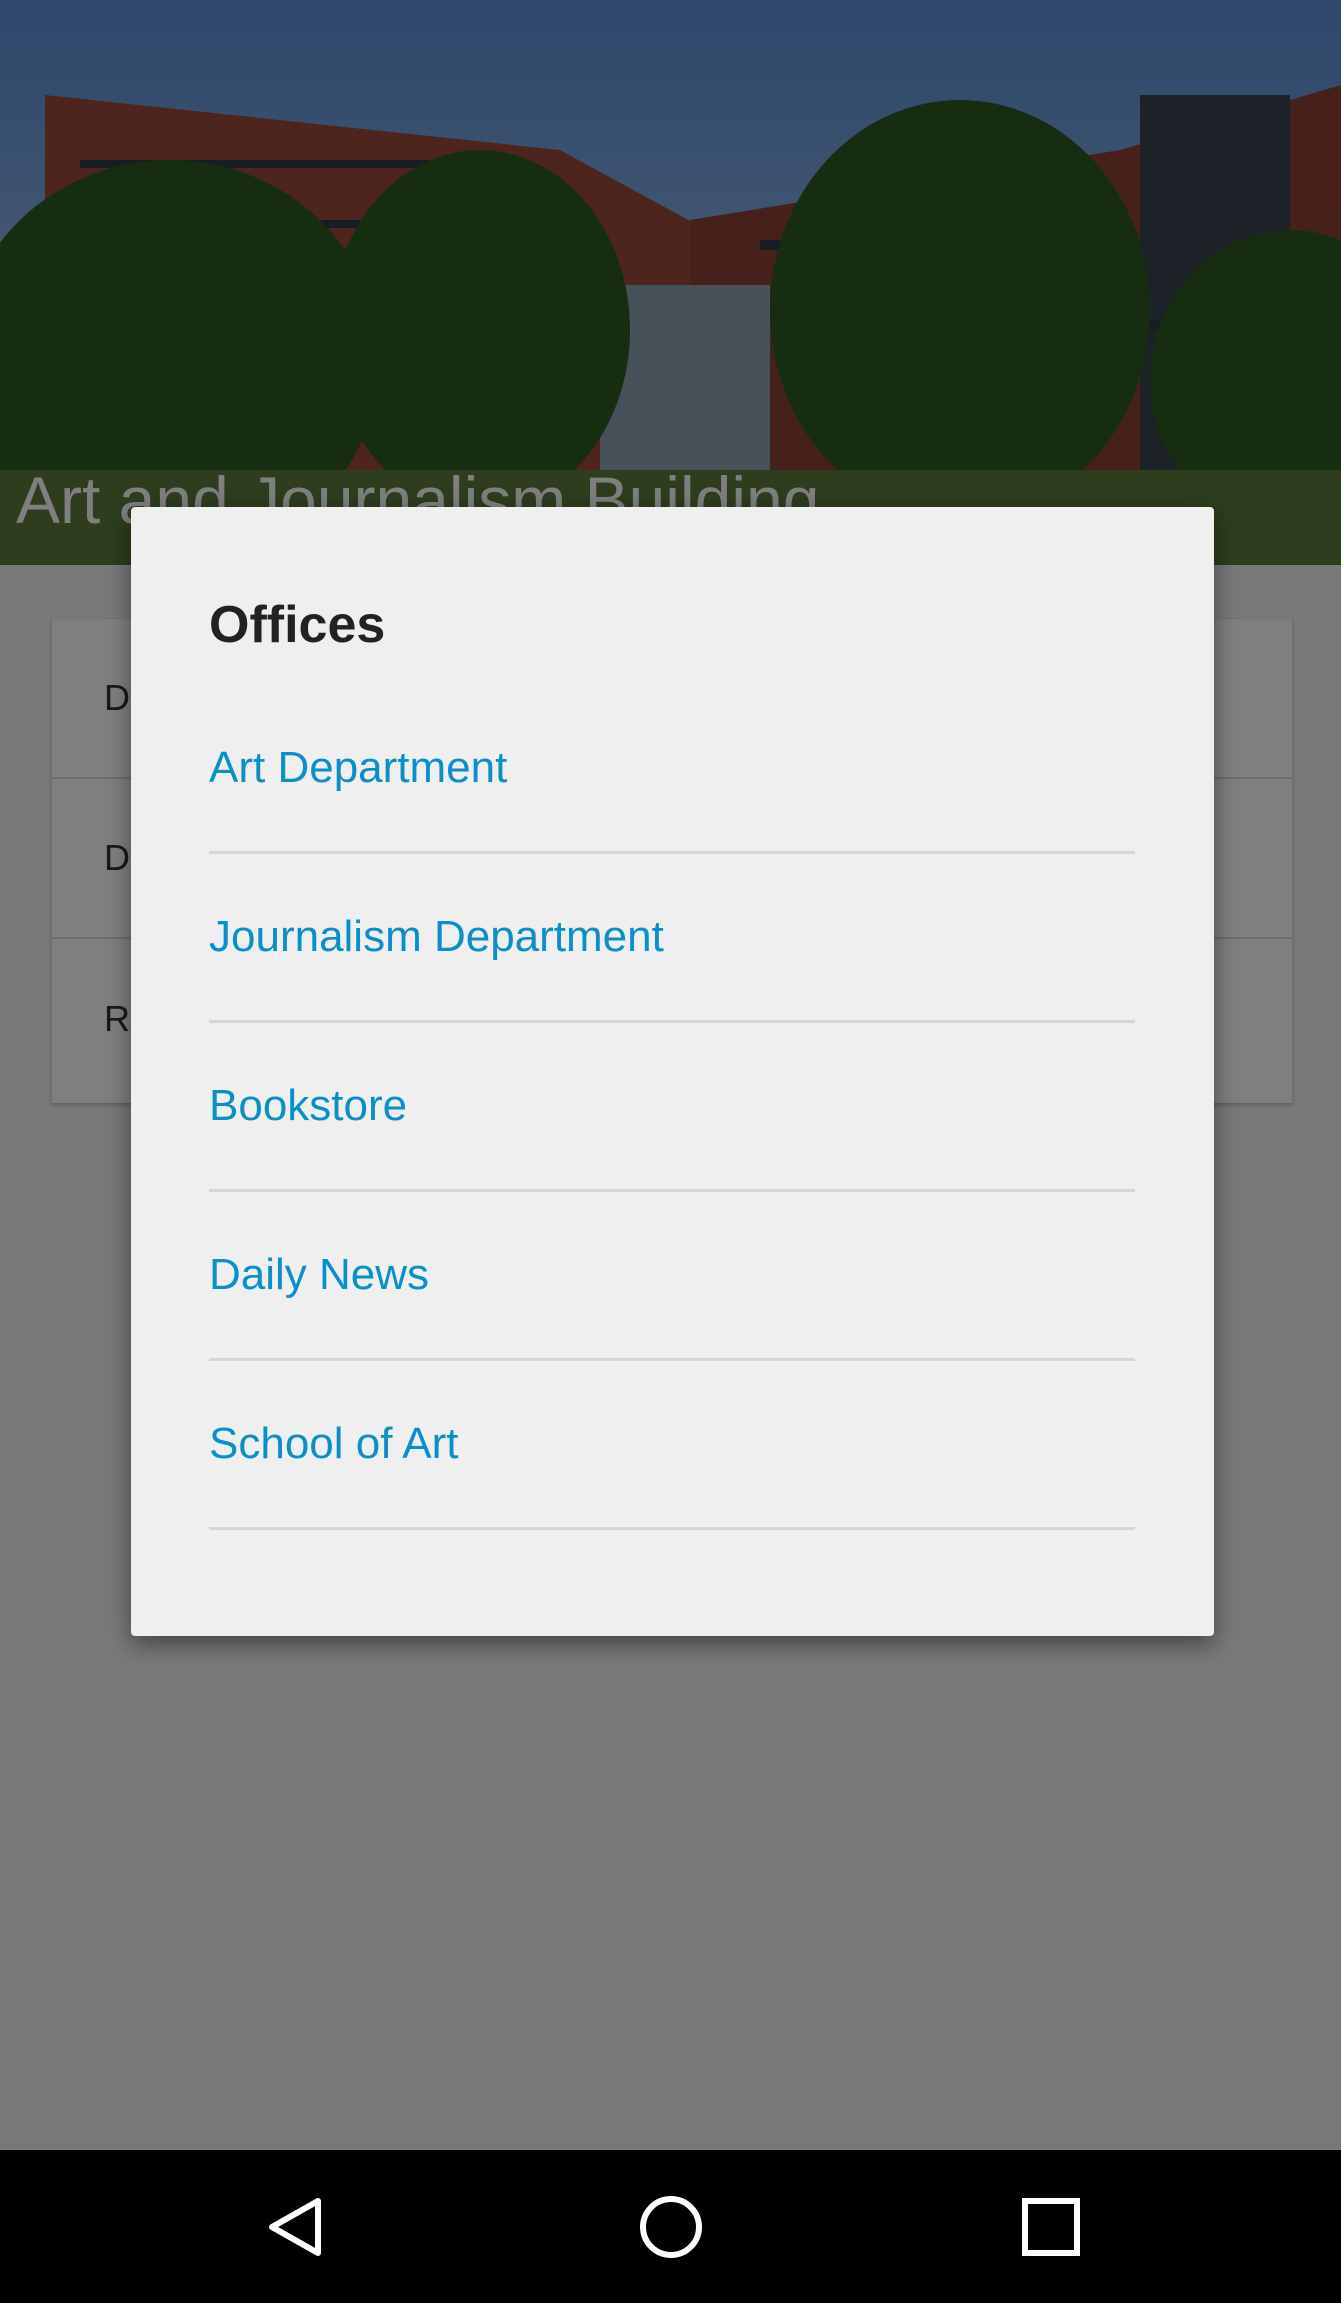 The height and width of the screenshot is (2303, 1341). What do you see at coordinates (296, 2226) in the screenshot?
I see `back-icon` at bounding box center [296, 2226].